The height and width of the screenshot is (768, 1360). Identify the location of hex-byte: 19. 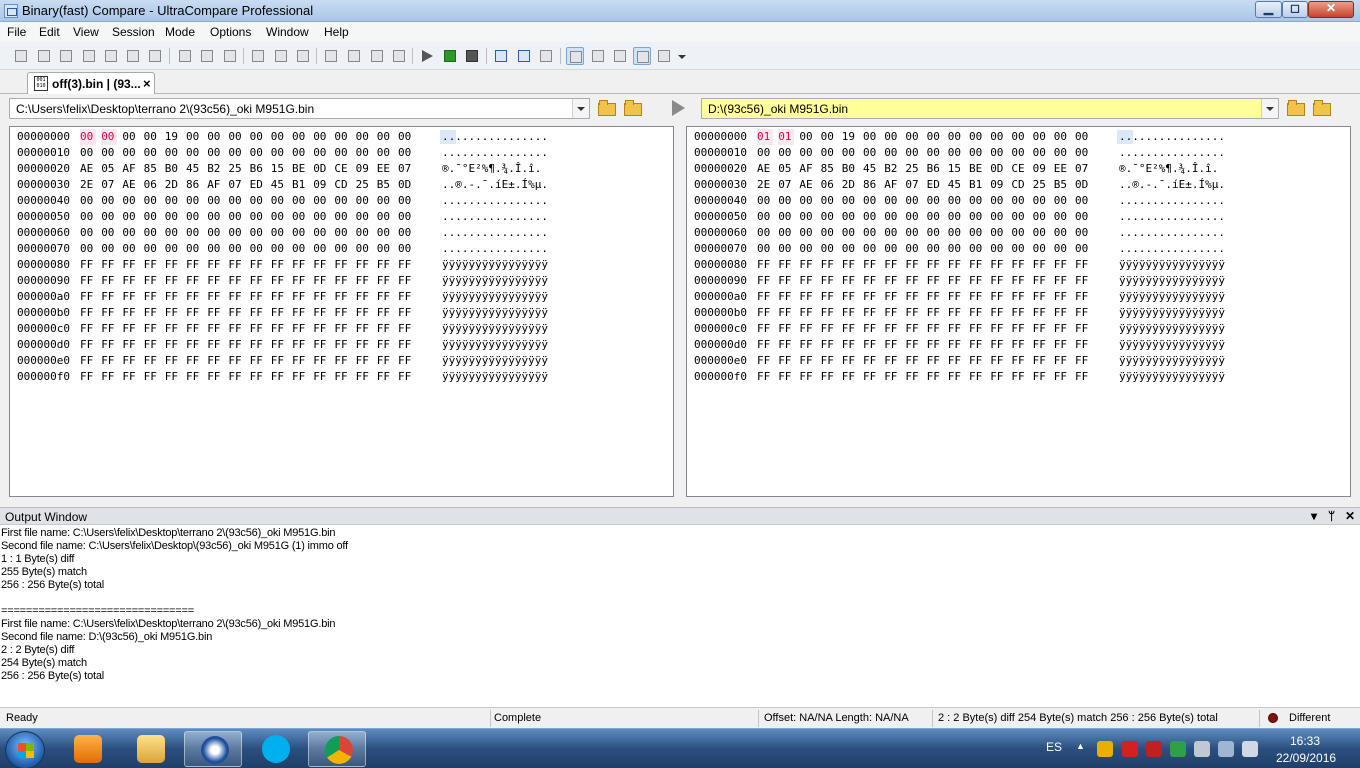
(850, 137).